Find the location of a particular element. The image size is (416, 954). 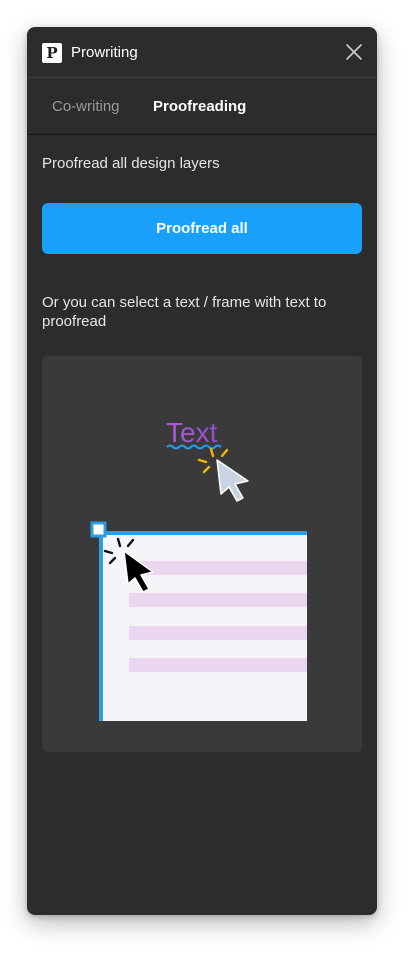

close-button is located at coordinates (354, 52).